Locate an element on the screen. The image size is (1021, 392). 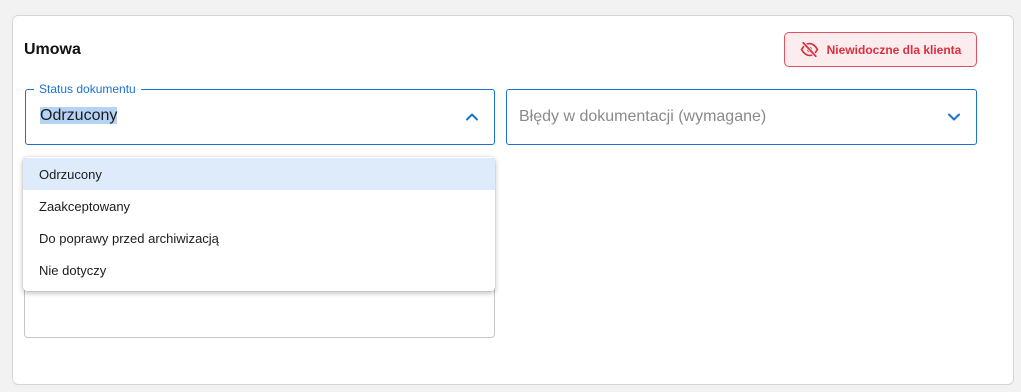
errors-select-placeholder: Błędy w dokumentacji (wymagane) is located at coordinates (643, 116).